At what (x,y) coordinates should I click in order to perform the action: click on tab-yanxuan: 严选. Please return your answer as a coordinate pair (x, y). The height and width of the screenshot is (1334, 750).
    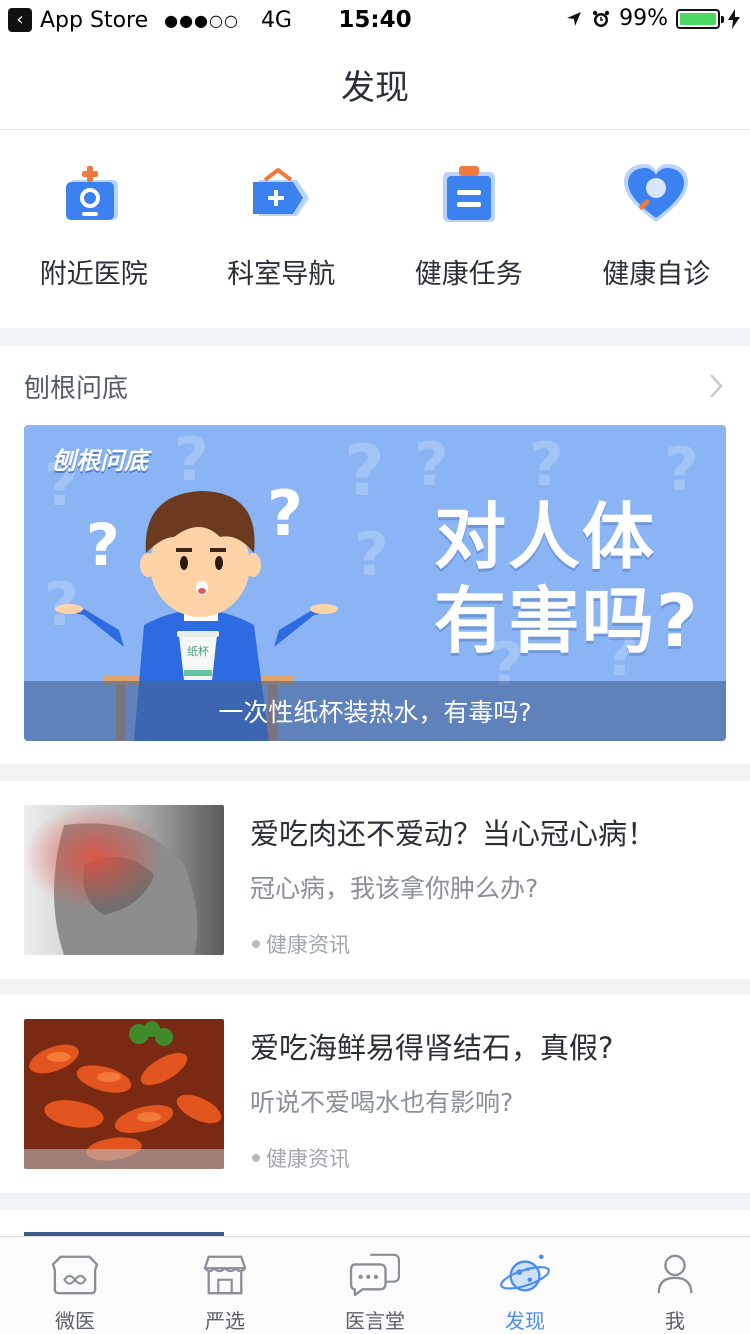
    Looking at the image, I should click on (225, 1285).